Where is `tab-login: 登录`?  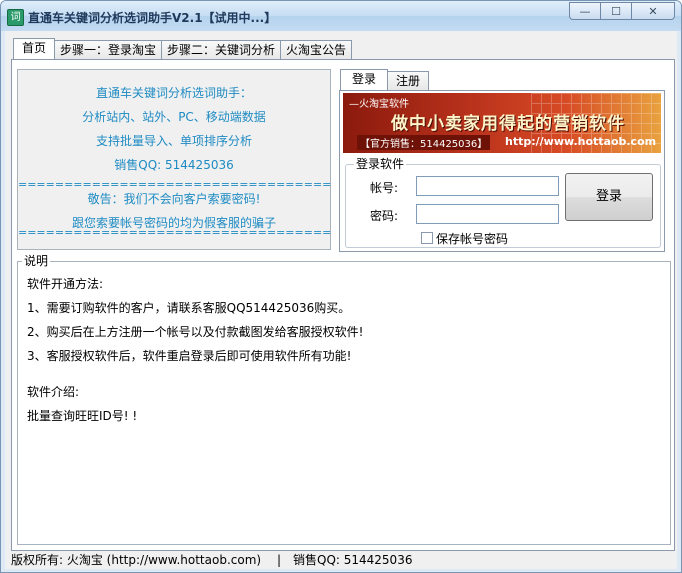
tab-login: 登录 is located at coordinates (364, 80).